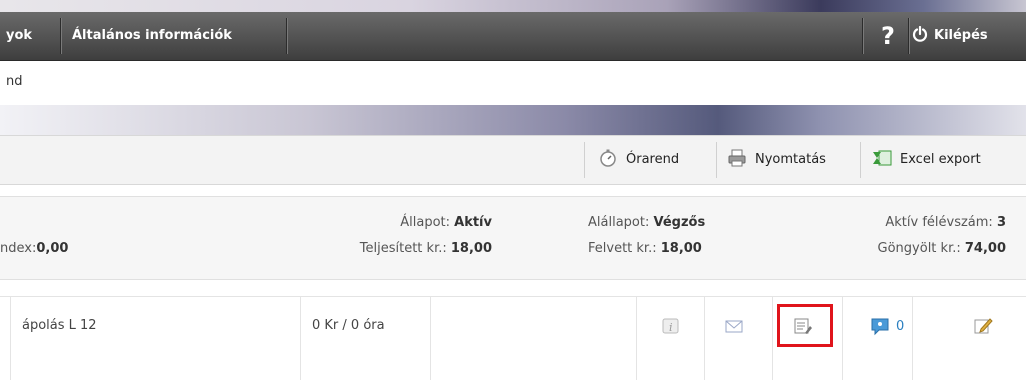 Image resolution: width=1026 pixels, height=380 pixels. I want to click on status-value: Aktív, so click(473, 222).